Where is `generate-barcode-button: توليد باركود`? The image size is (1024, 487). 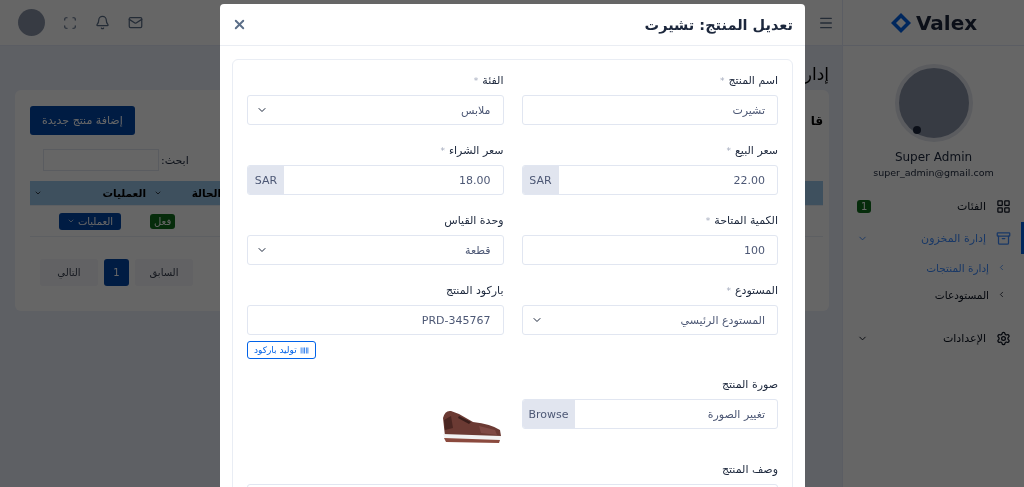 generate-barcode-button: توليد باركود is located at coordinates (281, 350).